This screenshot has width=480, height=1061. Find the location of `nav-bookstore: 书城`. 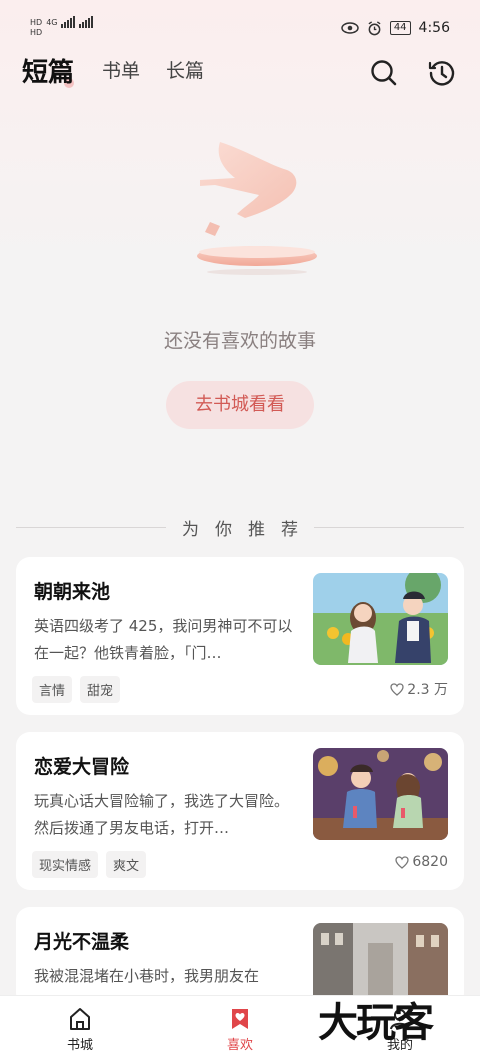

nav-bookstore: 书城 is located at coordinates (80, 1029).